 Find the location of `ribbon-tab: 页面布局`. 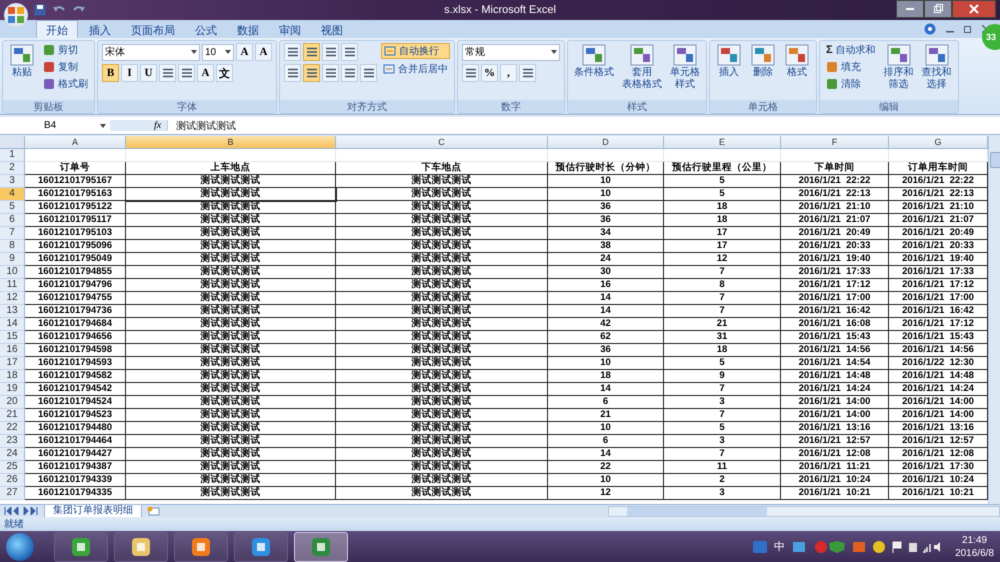

ribbon-tab: 页面布局 is located at coordinates (153, 29).